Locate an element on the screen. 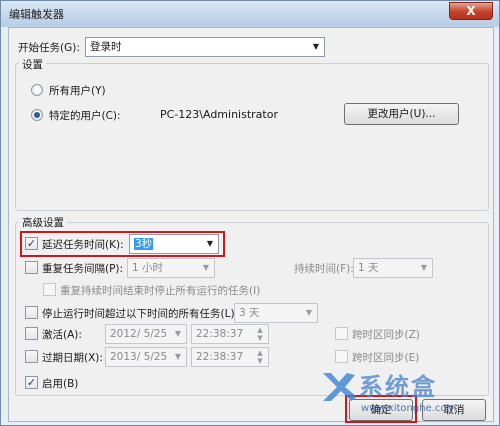 Image resolution: width=500 pixels, height=426 pixels. window-title: 编辑触发器 is located at coordinates (36, 14).